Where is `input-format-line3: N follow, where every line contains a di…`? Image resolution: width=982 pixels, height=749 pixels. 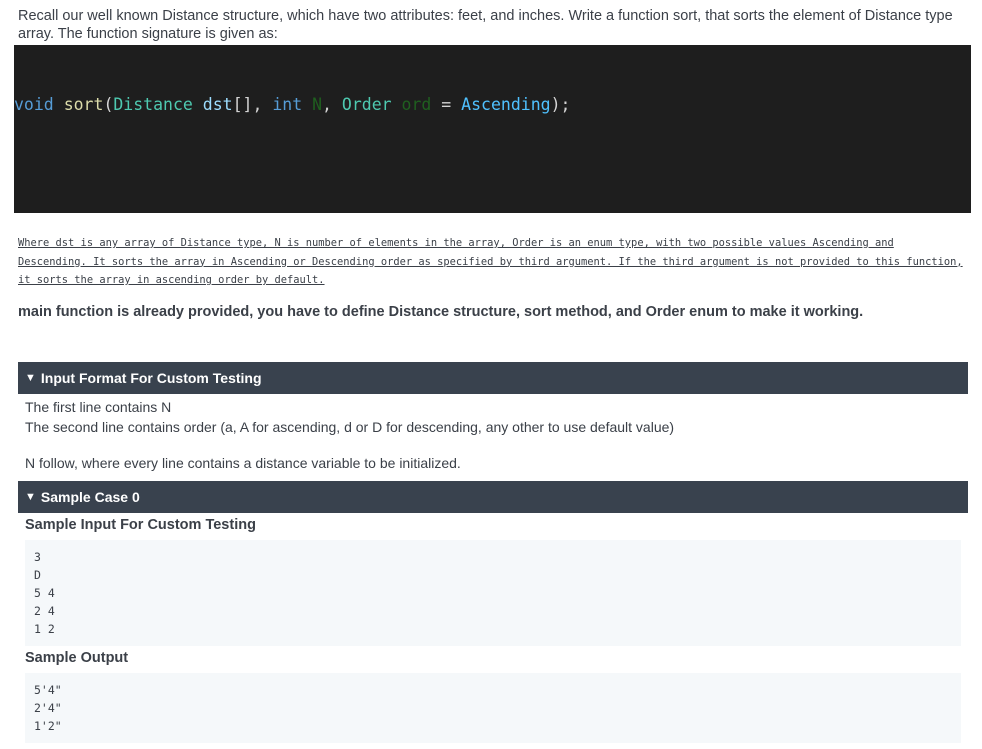
input-format-line3: N follow, where every line contains a di… is located at coordinates (243, 463).